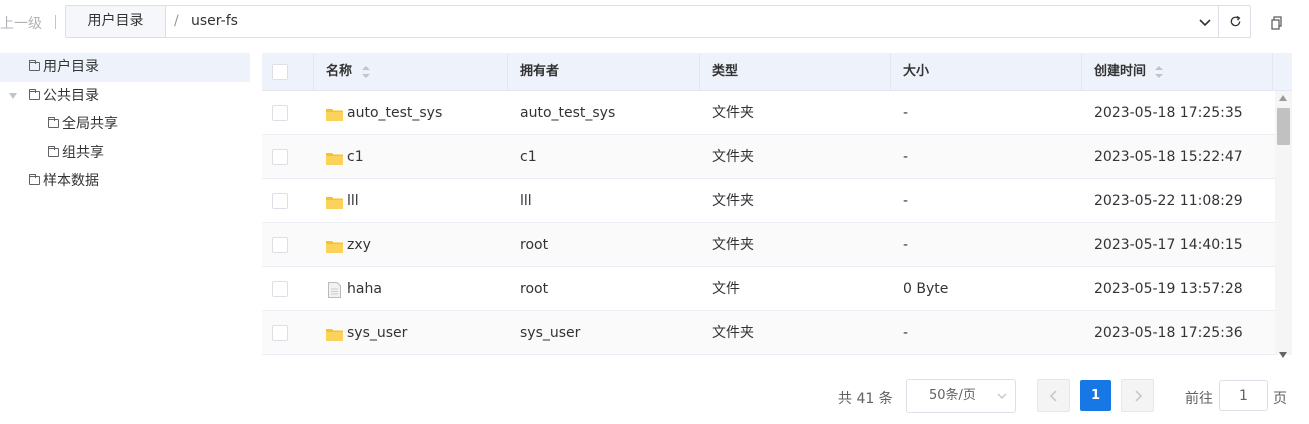 Image resolution: width=1309 pixels, height=424 pixels. I want to click on tree-item-global-share: 全局共享, so click(125, 124).